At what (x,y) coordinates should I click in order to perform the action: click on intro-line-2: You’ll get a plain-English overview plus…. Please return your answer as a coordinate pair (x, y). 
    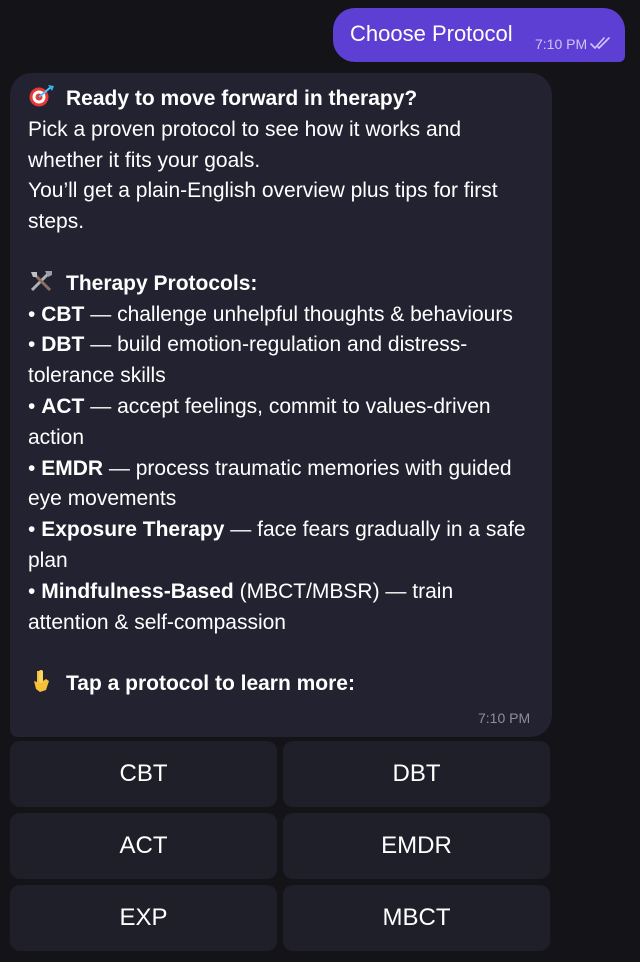
    Looking at the image, I should click on (263, 206).